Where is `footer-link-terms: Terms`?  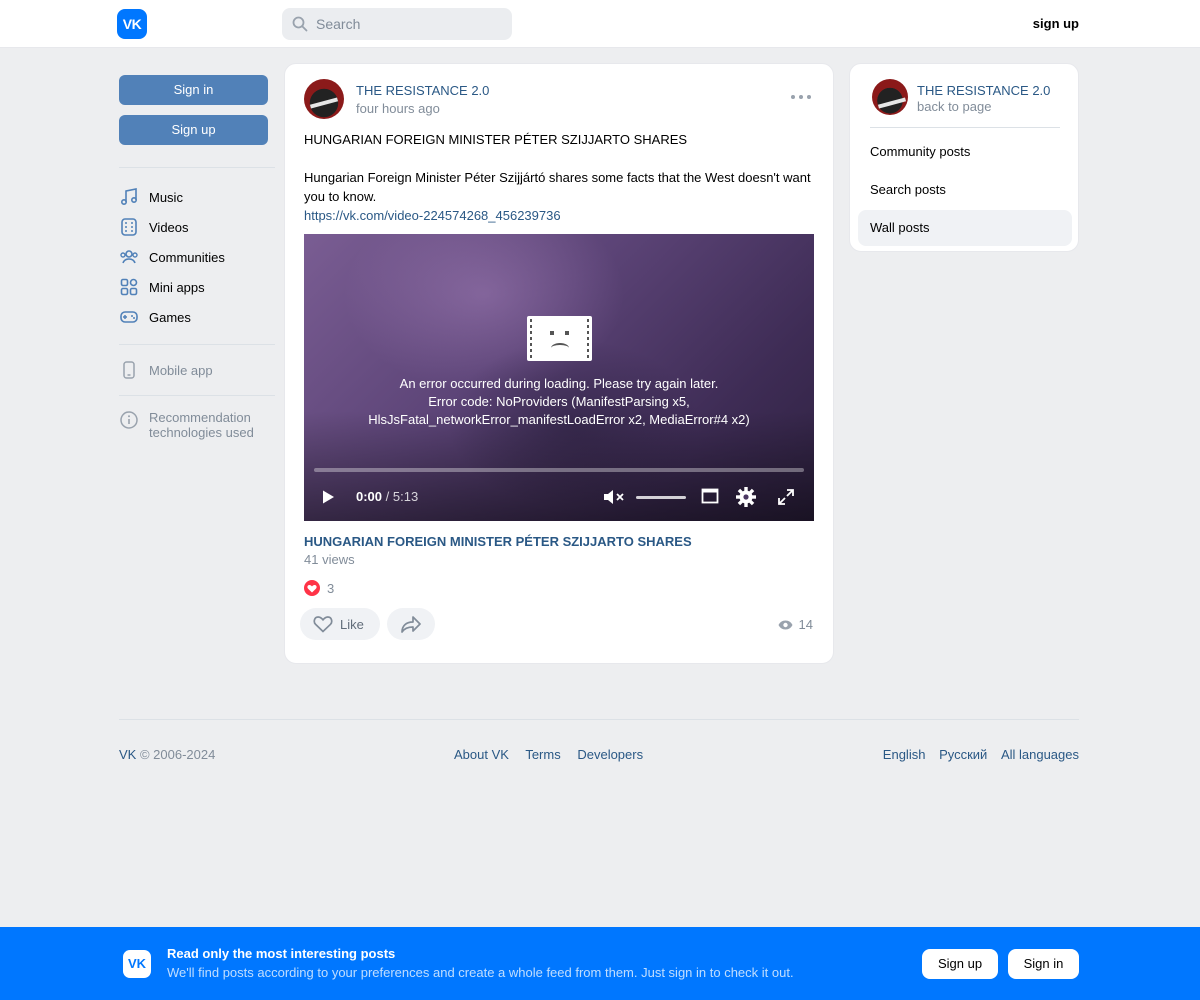 footer-link-terms: Terms is located at coordinates (542, 754).